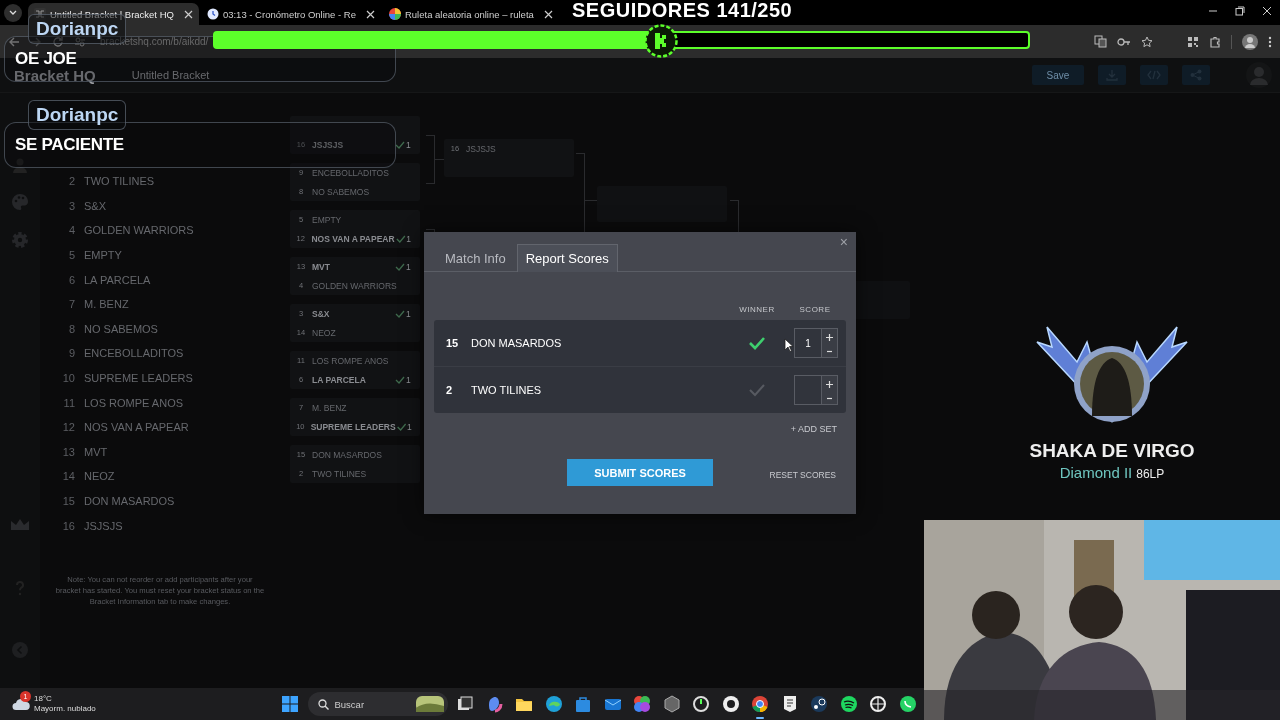  Describe the element at coordinates (117, 279) in the screenshot. I see `participant-name: LA PARCELA` at that location.